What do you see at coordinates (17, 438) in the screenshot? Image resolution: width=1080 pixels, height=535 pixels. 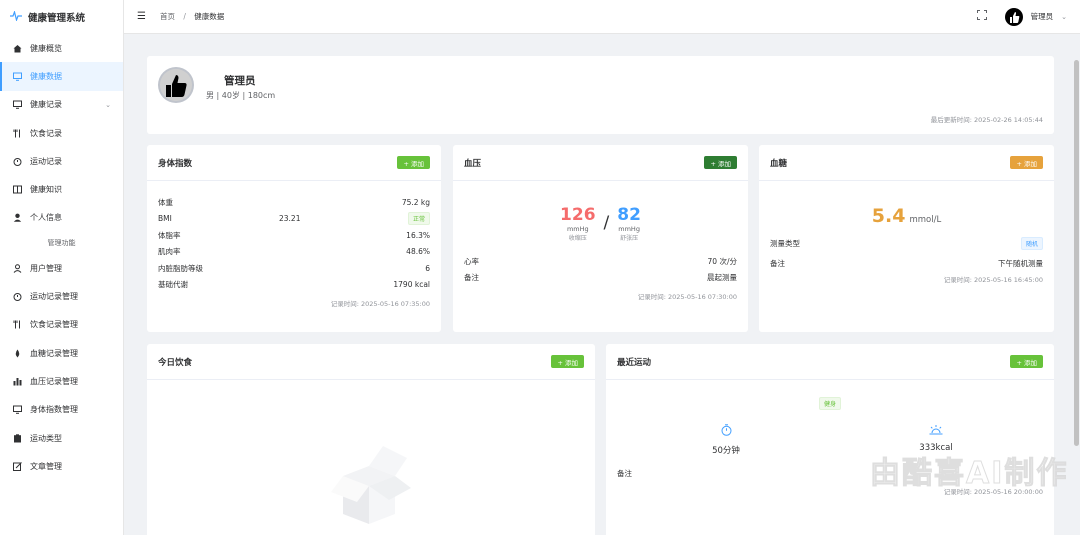 I see `clipboard-icon` at bounding box center [17, 438].